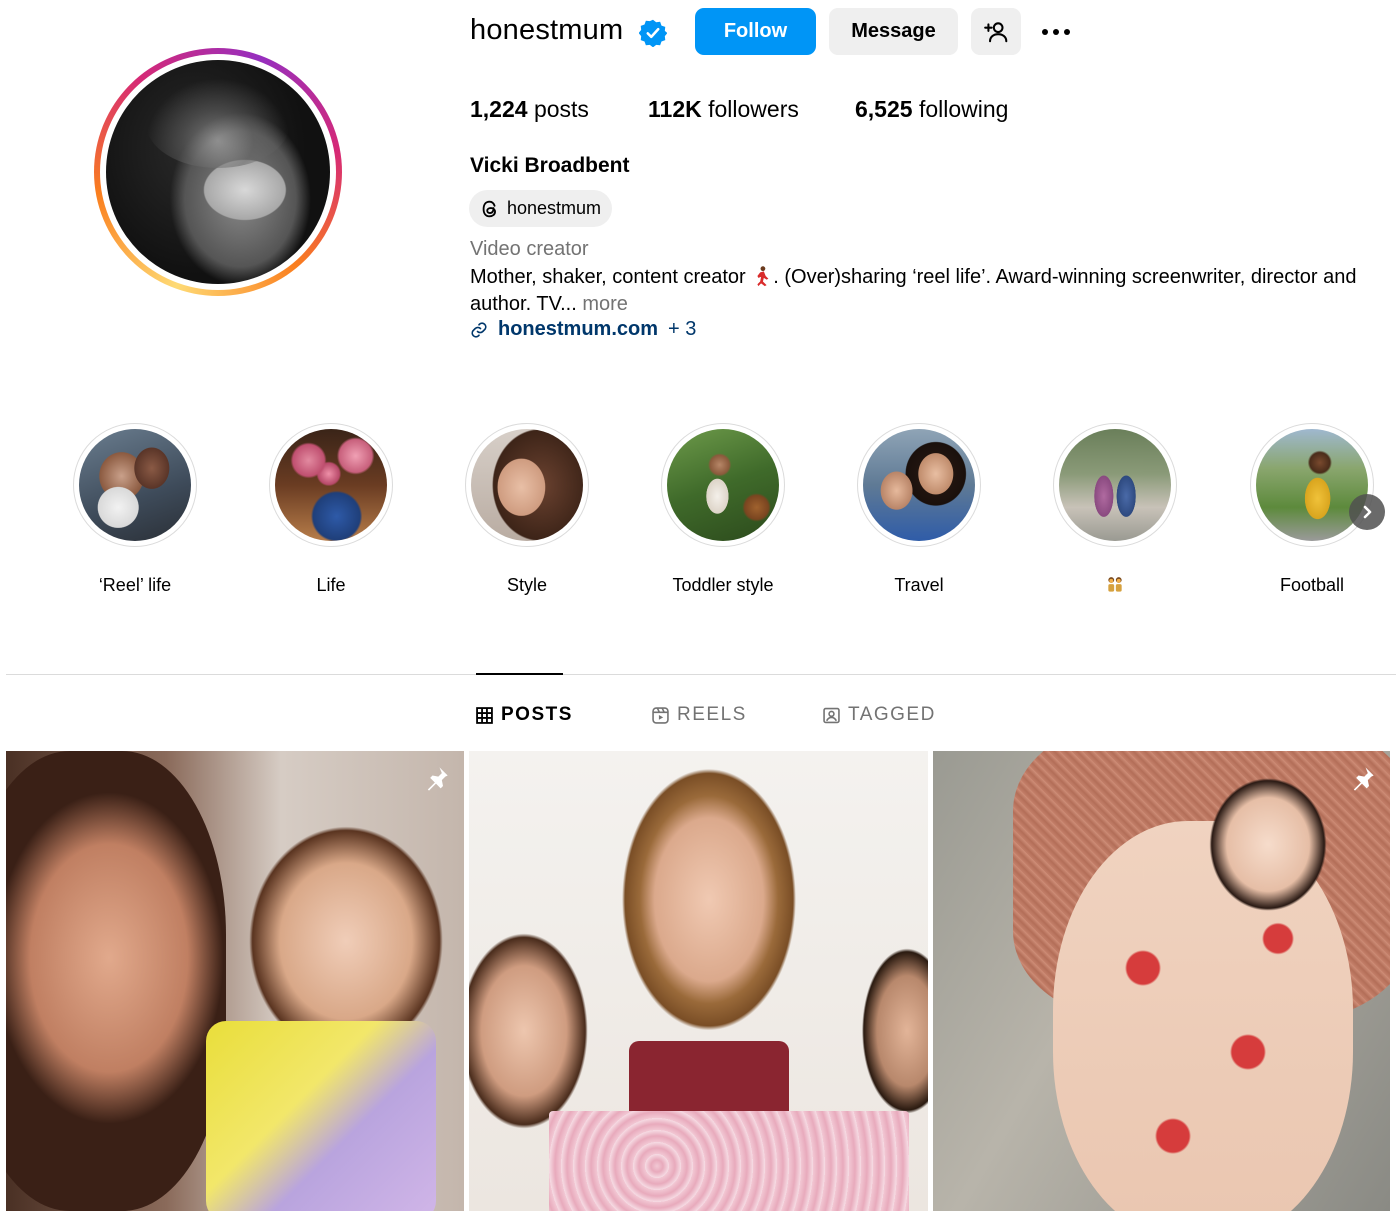  Describe the element at coordinates (884, 109) in the screenshot. I see `following-count: 6,525` at that location.